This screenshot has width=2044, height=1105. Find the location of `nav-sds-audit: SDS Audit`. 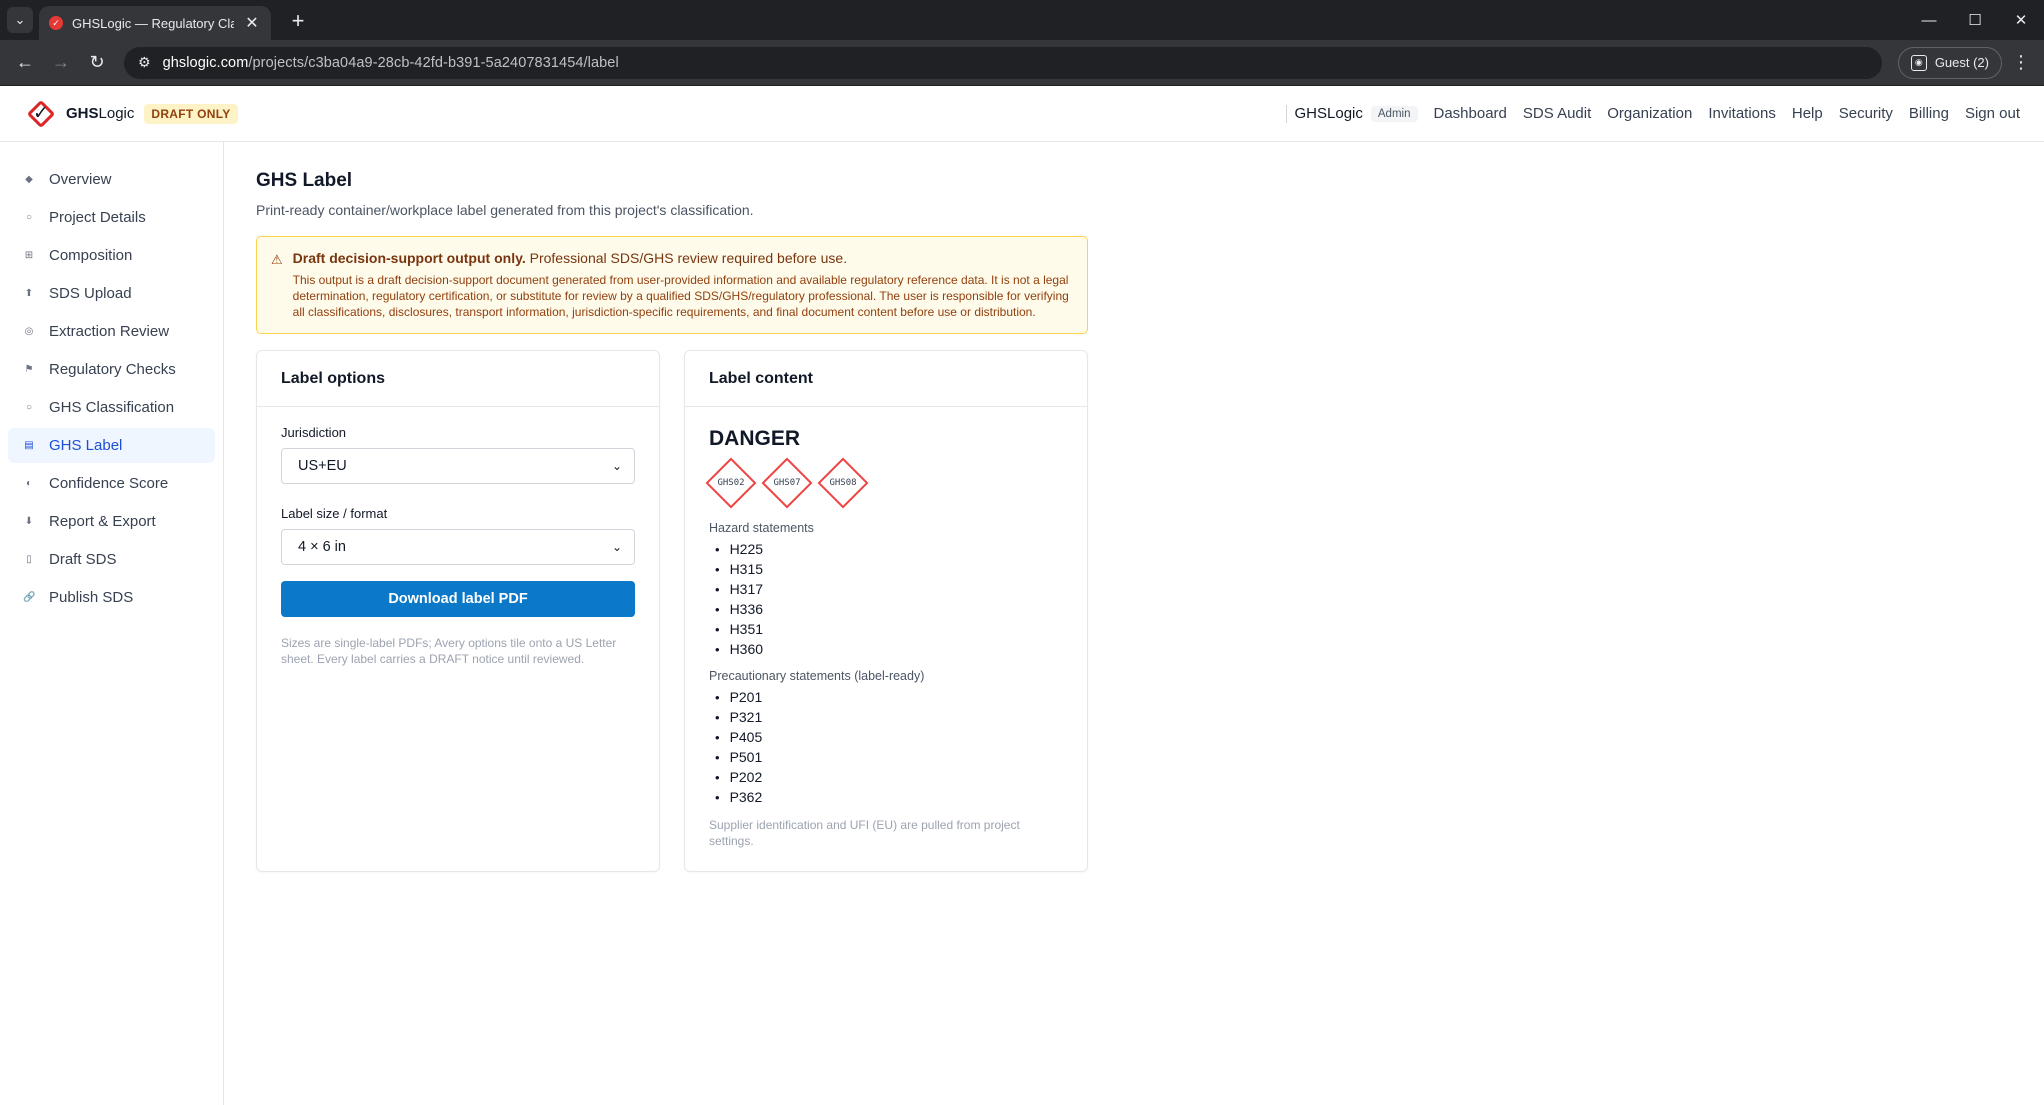

nav-sds-audit: SDS Audit is located at coordinates (1557, 113).